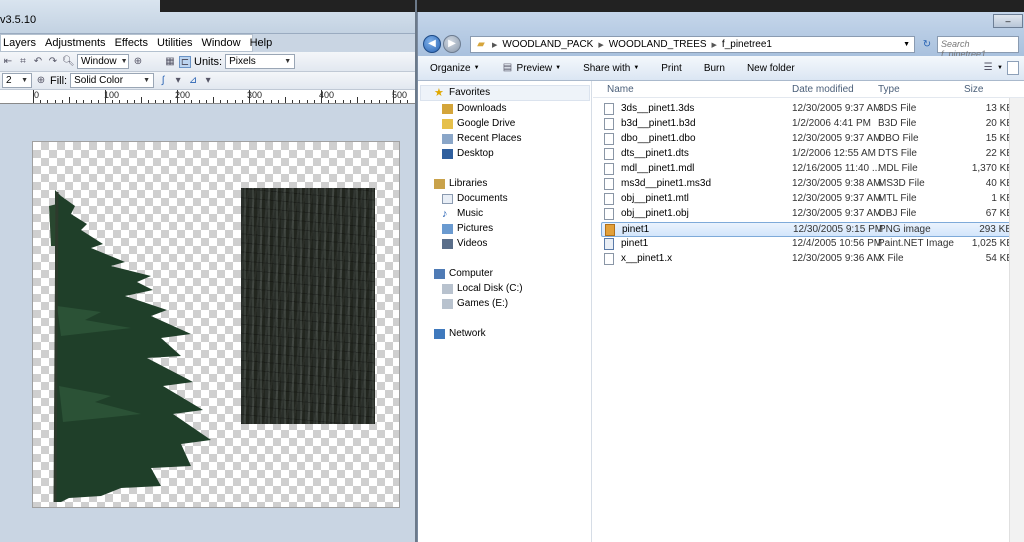 The height and width of the screenshot is (542, 1024). What do you see at coordinates (22, 43) in the screenshot?
I see `menu-layers: Layers` at bounding box center [22, 43].